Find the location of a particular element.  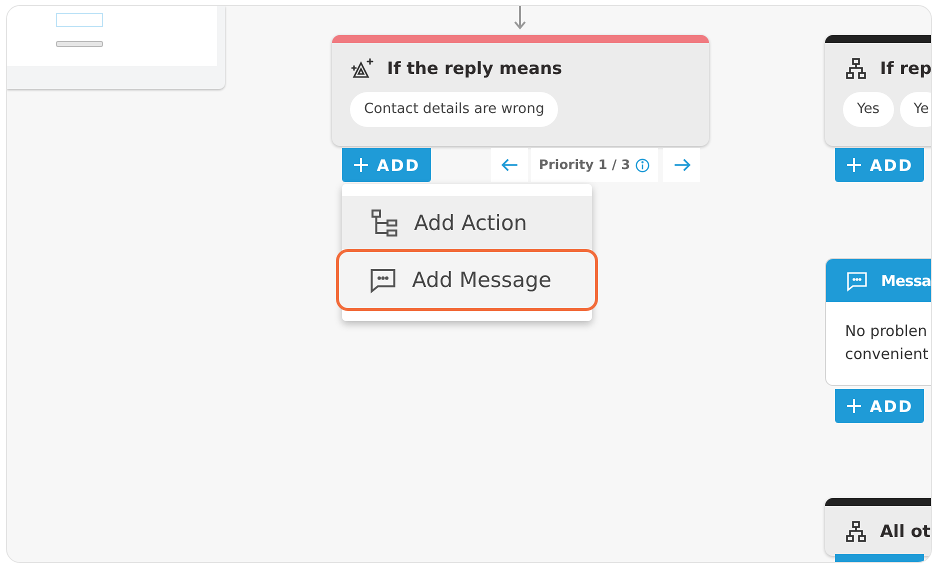

node-title: If the reply means is located at coordinates (474, 69).